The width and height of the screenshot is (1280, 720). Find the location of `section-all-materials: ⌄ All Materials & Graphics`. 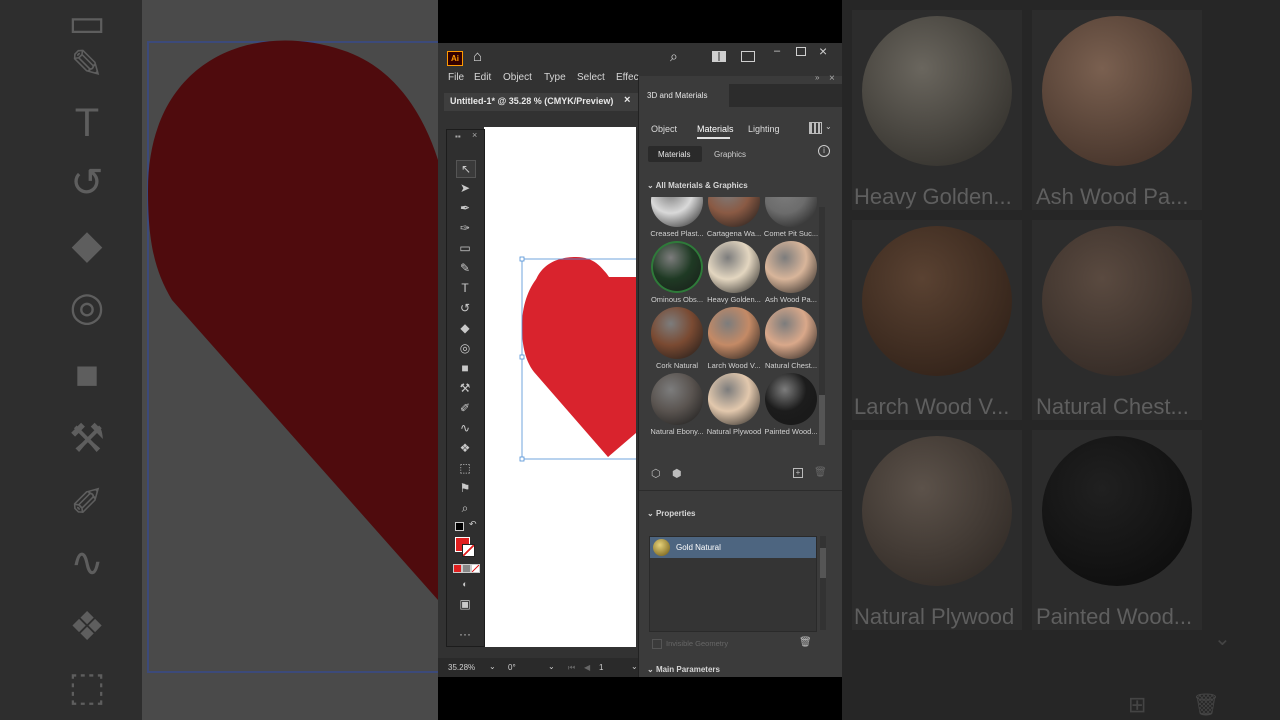

section-all-materials: ⌄ All Materials & Graphics is located at coordinates (697, 185).